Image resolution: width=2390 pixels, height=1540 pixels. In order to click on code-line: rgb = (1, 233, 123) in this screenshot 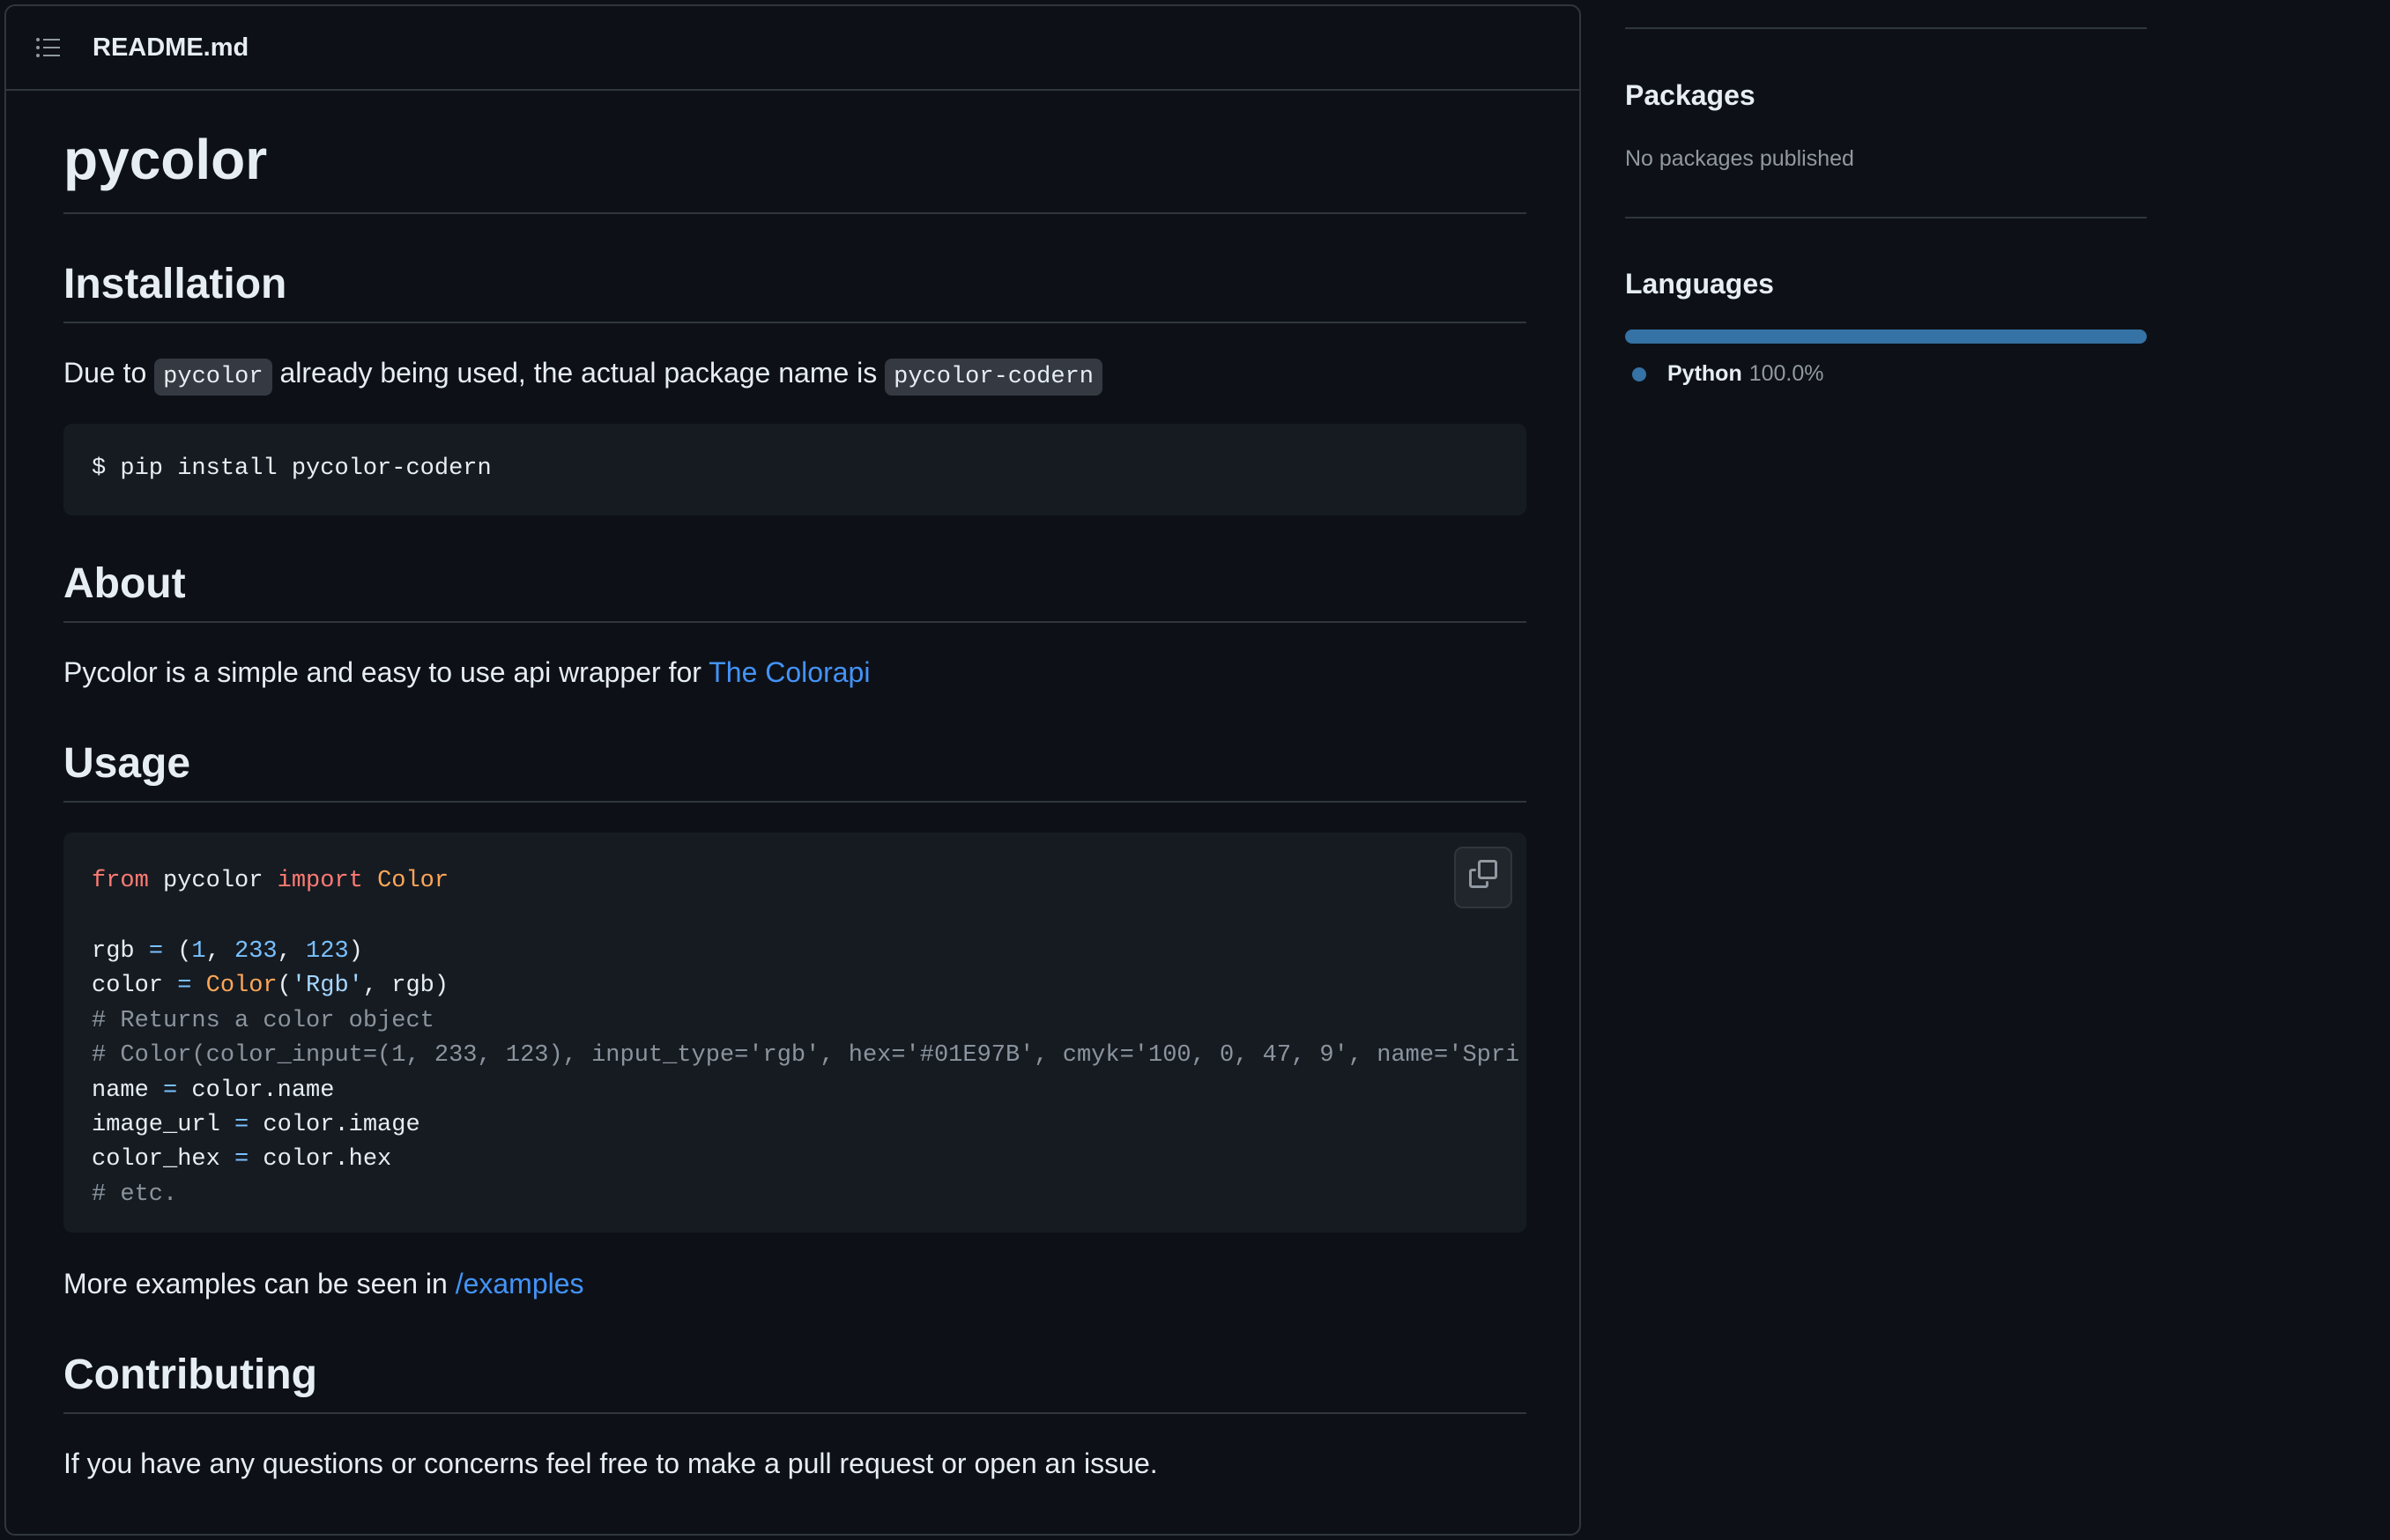, I will do `click(228, 952)`.